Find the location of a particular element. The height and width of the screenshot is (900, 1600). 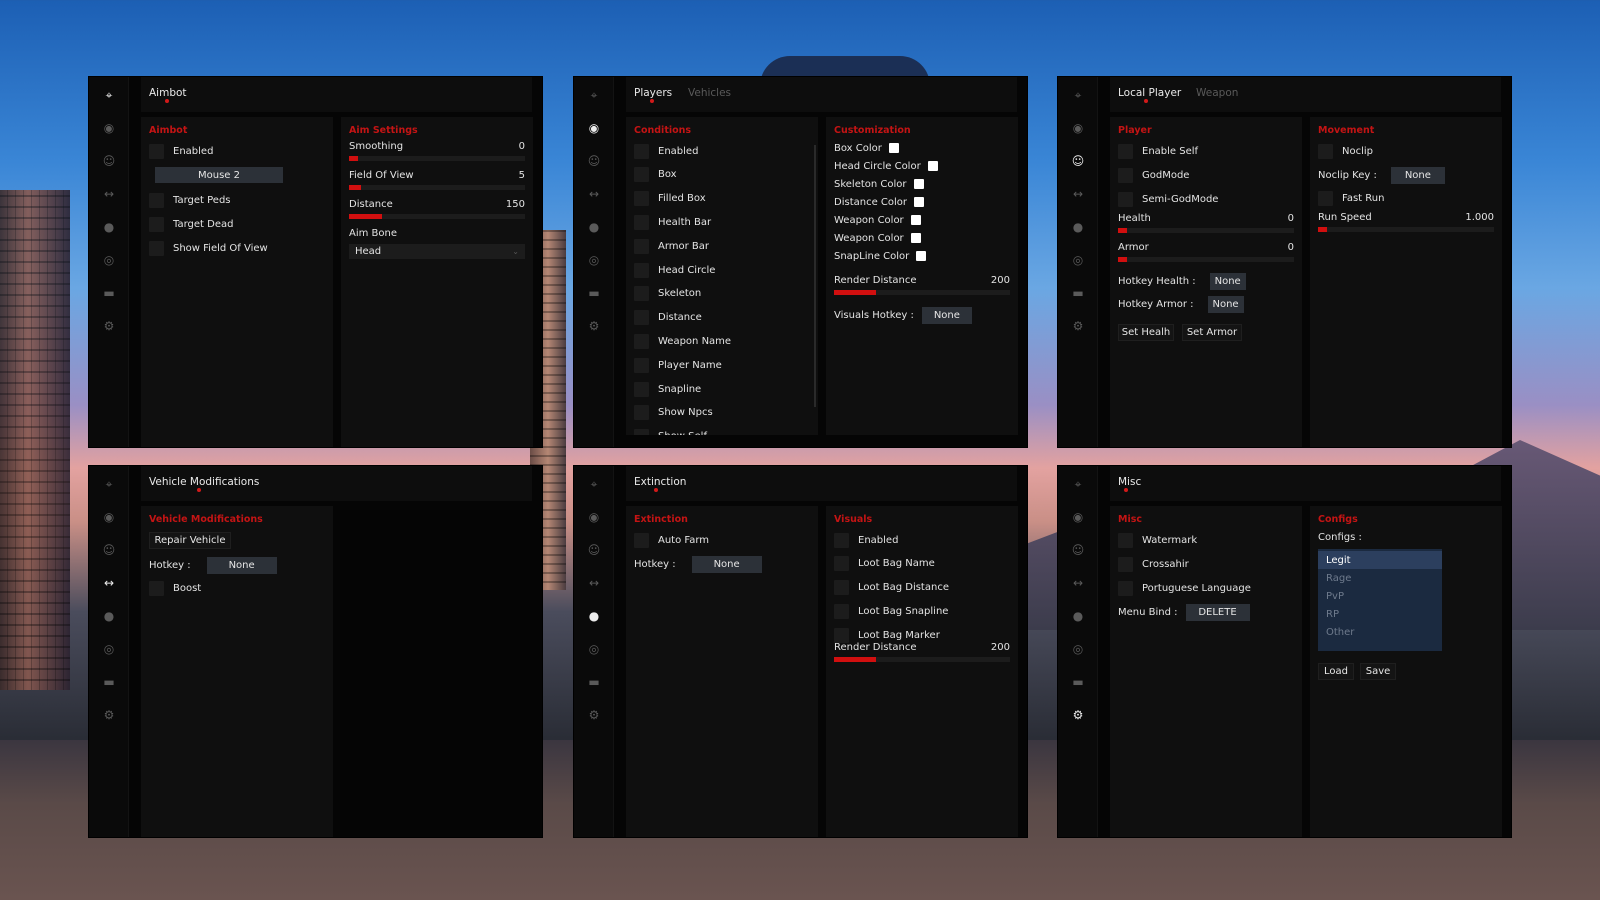

target-peds-checkbox: Target Peds is located at coordinates (237, 200).